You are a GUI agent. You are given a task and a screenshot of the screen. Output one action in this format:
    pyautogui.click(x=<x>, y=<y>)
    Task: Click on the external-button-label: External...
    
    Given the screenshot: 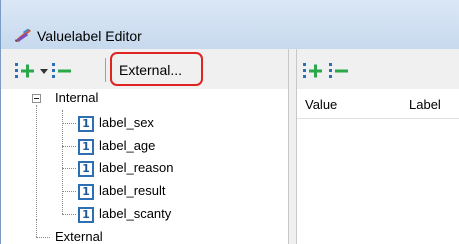 What is the action you would take?
    pyautogui.click(x=151, y=70)
    